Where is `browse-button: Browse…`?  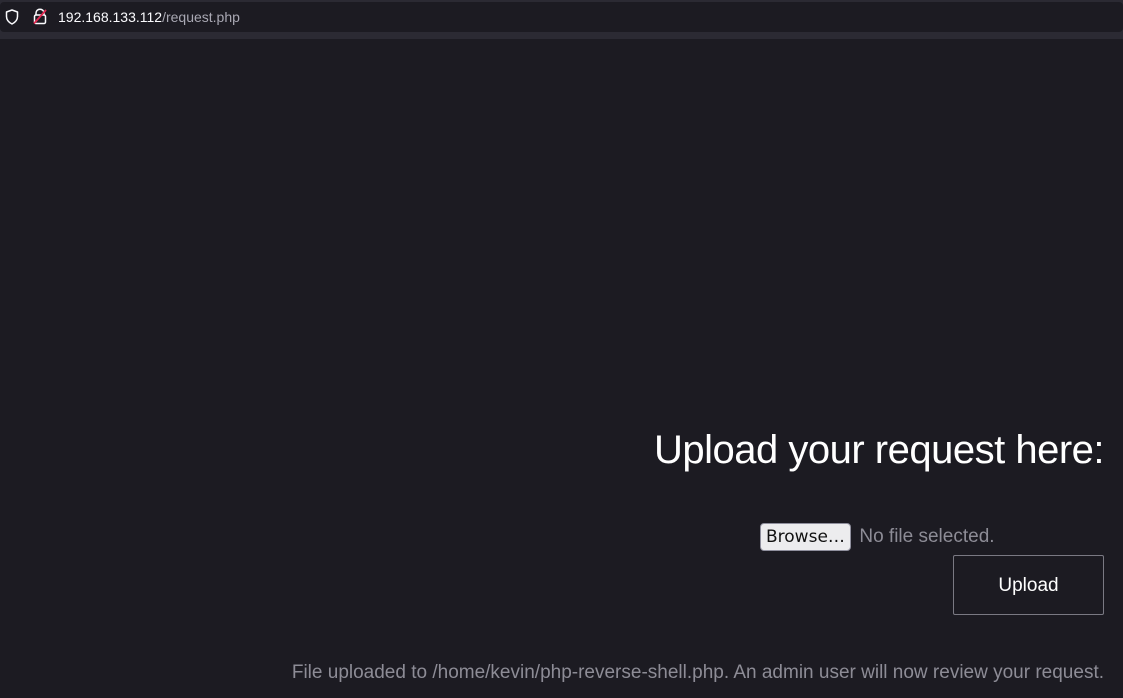 browse-button: Browse… is located at coordinates (805, 537).